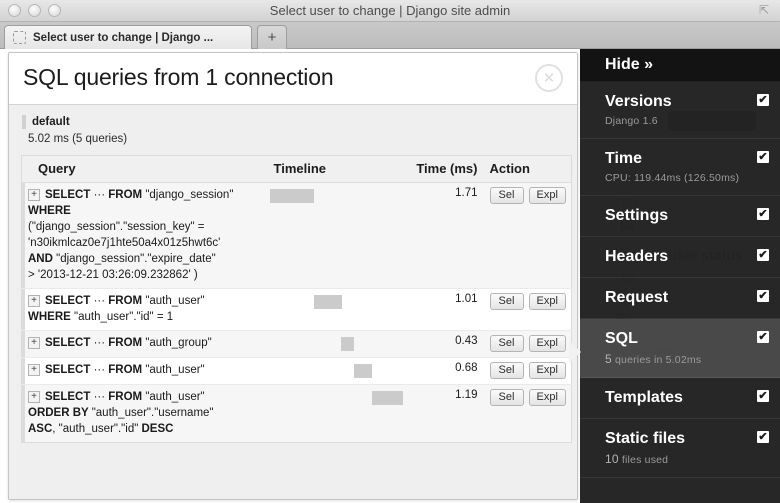 Image resolution: width=780 pixels, height=503 pixels. Describe the element at coordinates (645, 438) in the screenshot. I see `debug-panel-name: Static files` at that location.